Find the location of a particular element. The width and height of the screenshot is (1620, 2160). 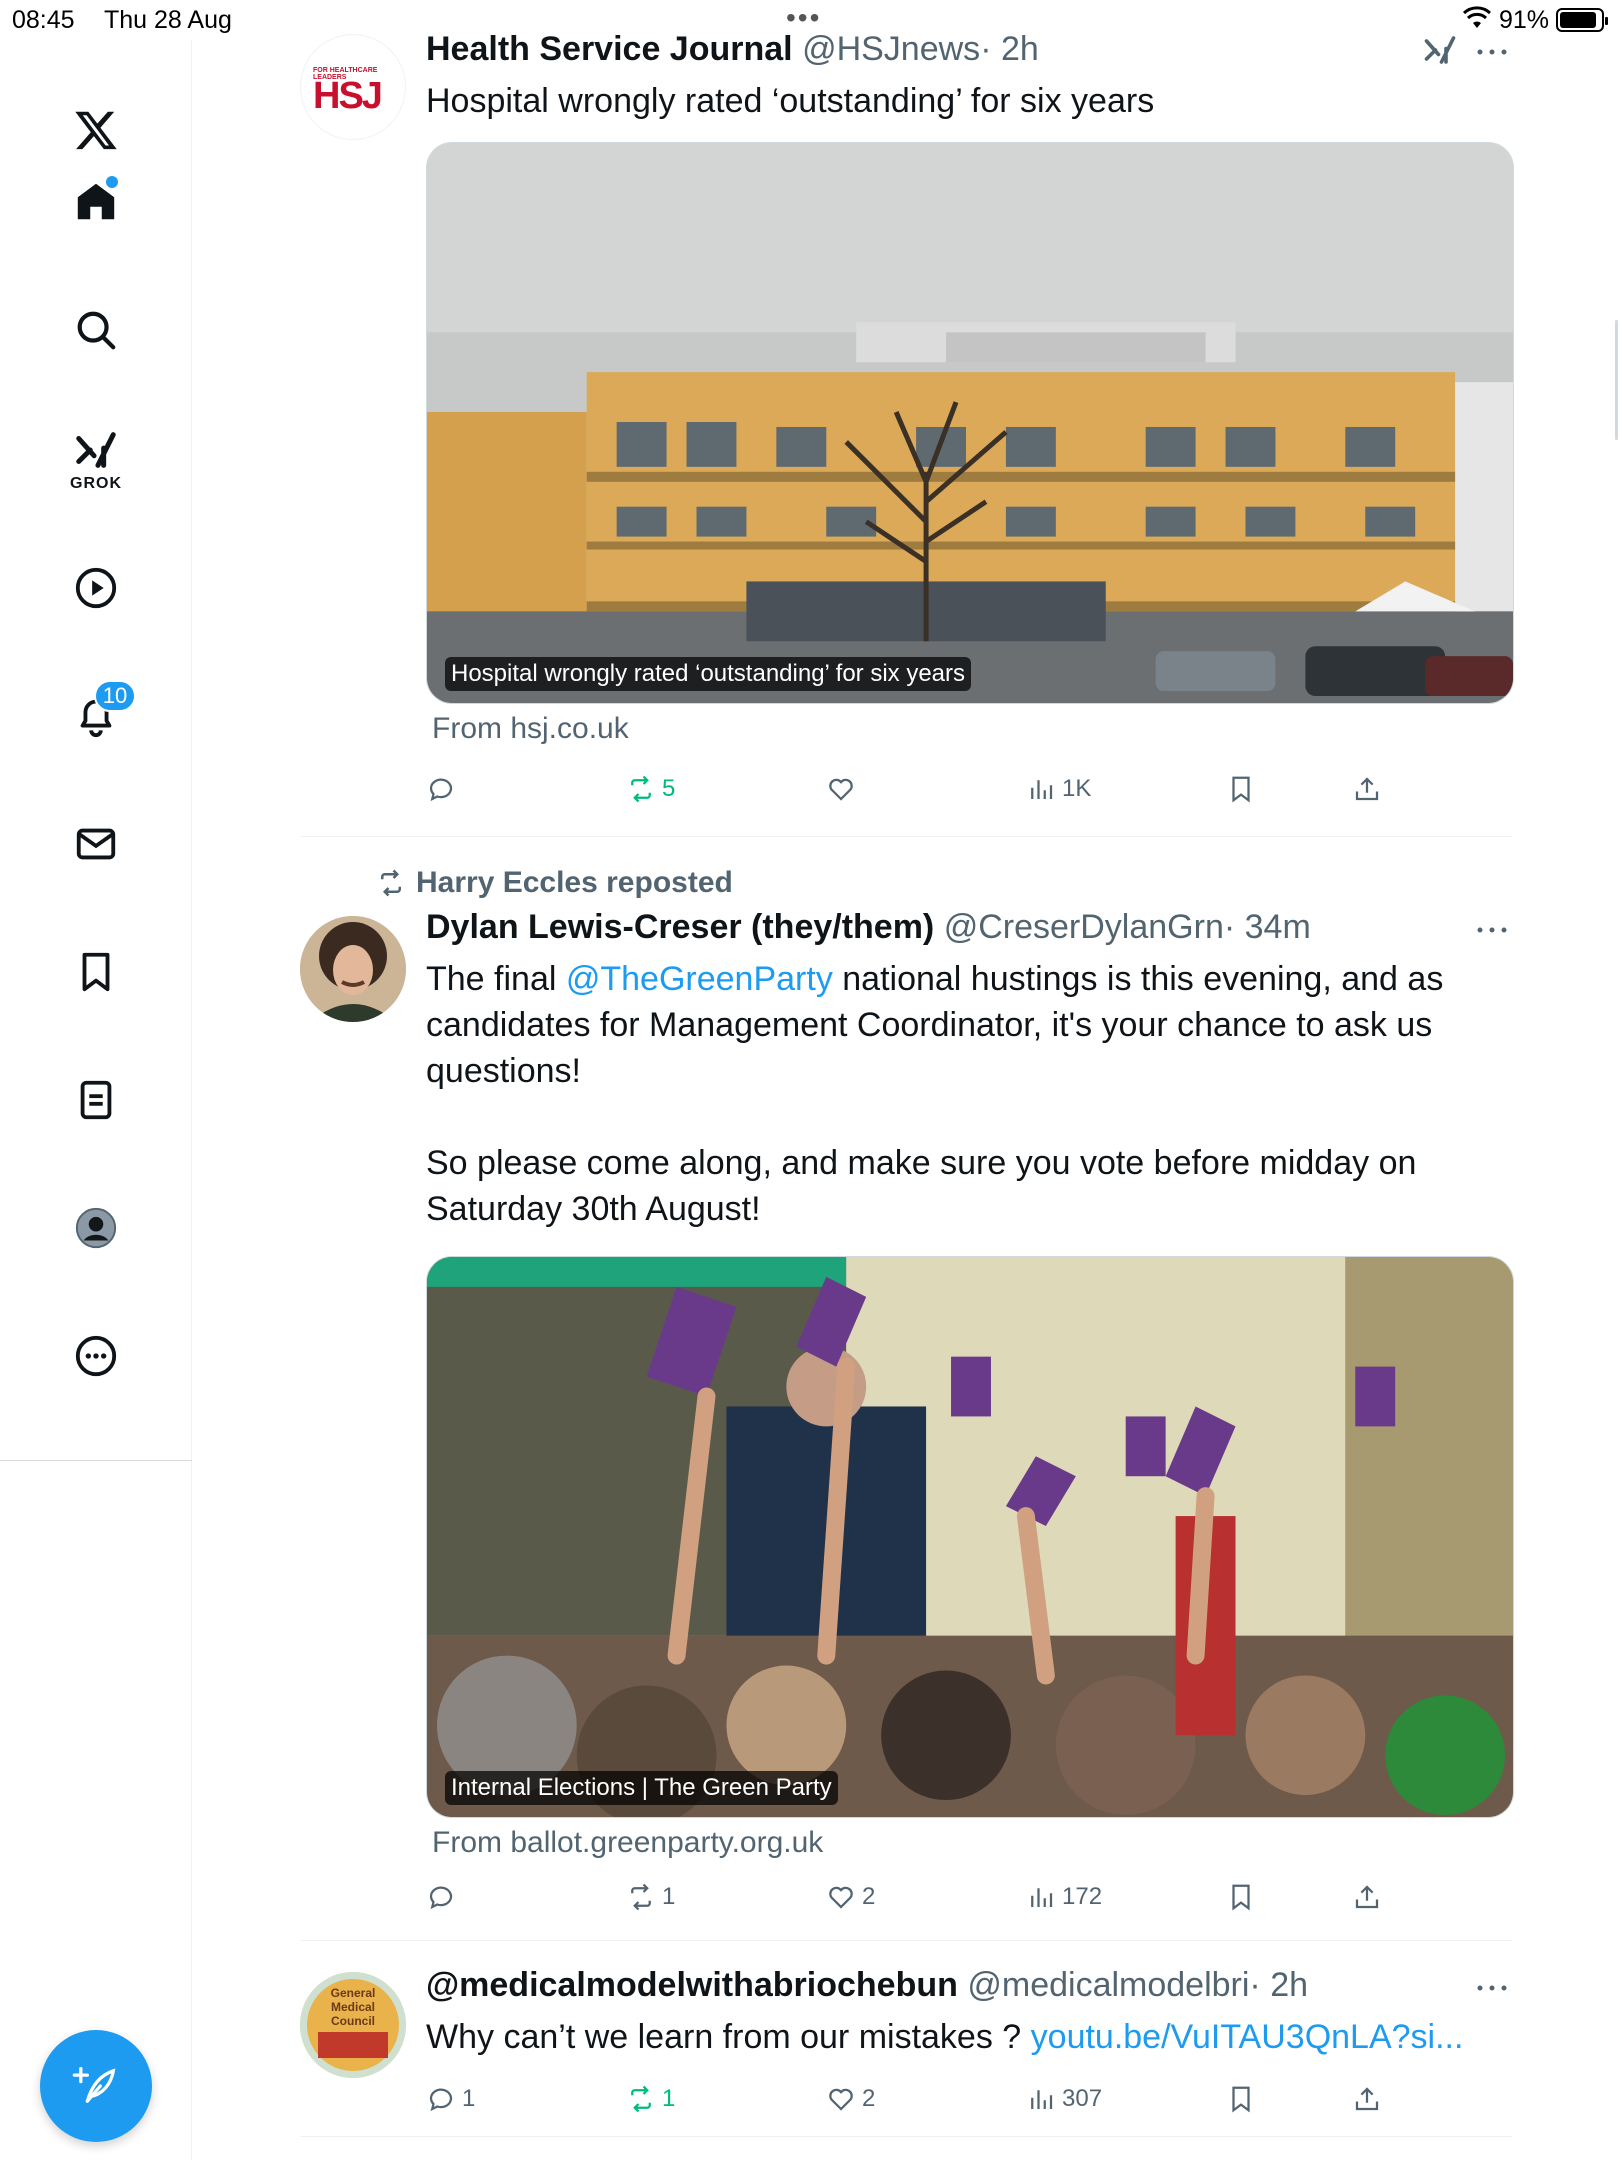

more-circle-icon is located at coordinates (96, 1356).